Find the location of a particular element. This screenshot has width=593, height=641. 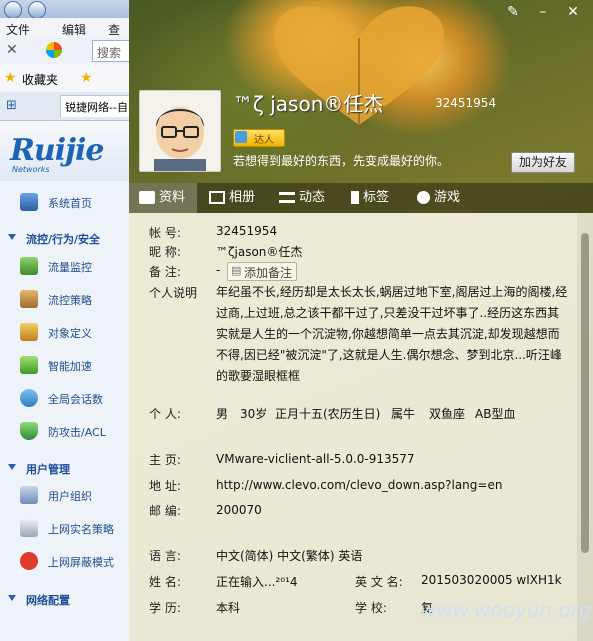

blood-value: AB型血 is located at coordinates (495, 414).